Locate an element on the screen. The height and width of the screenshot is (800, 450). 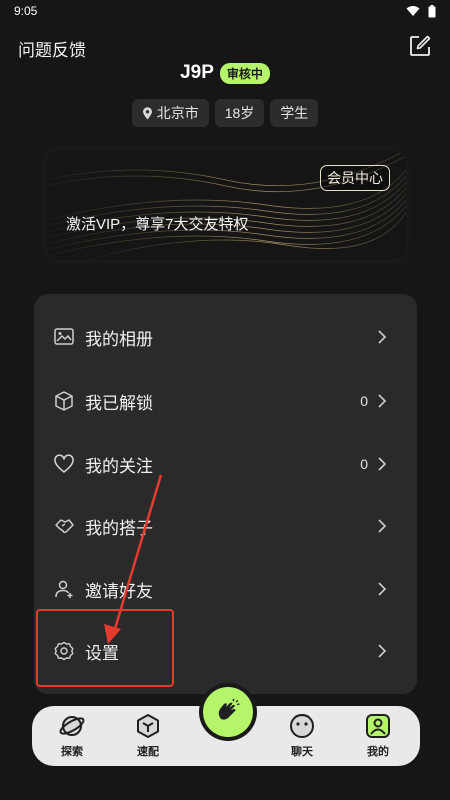
nav-label-chat: 聊天 is located at coordinates (302, 752).